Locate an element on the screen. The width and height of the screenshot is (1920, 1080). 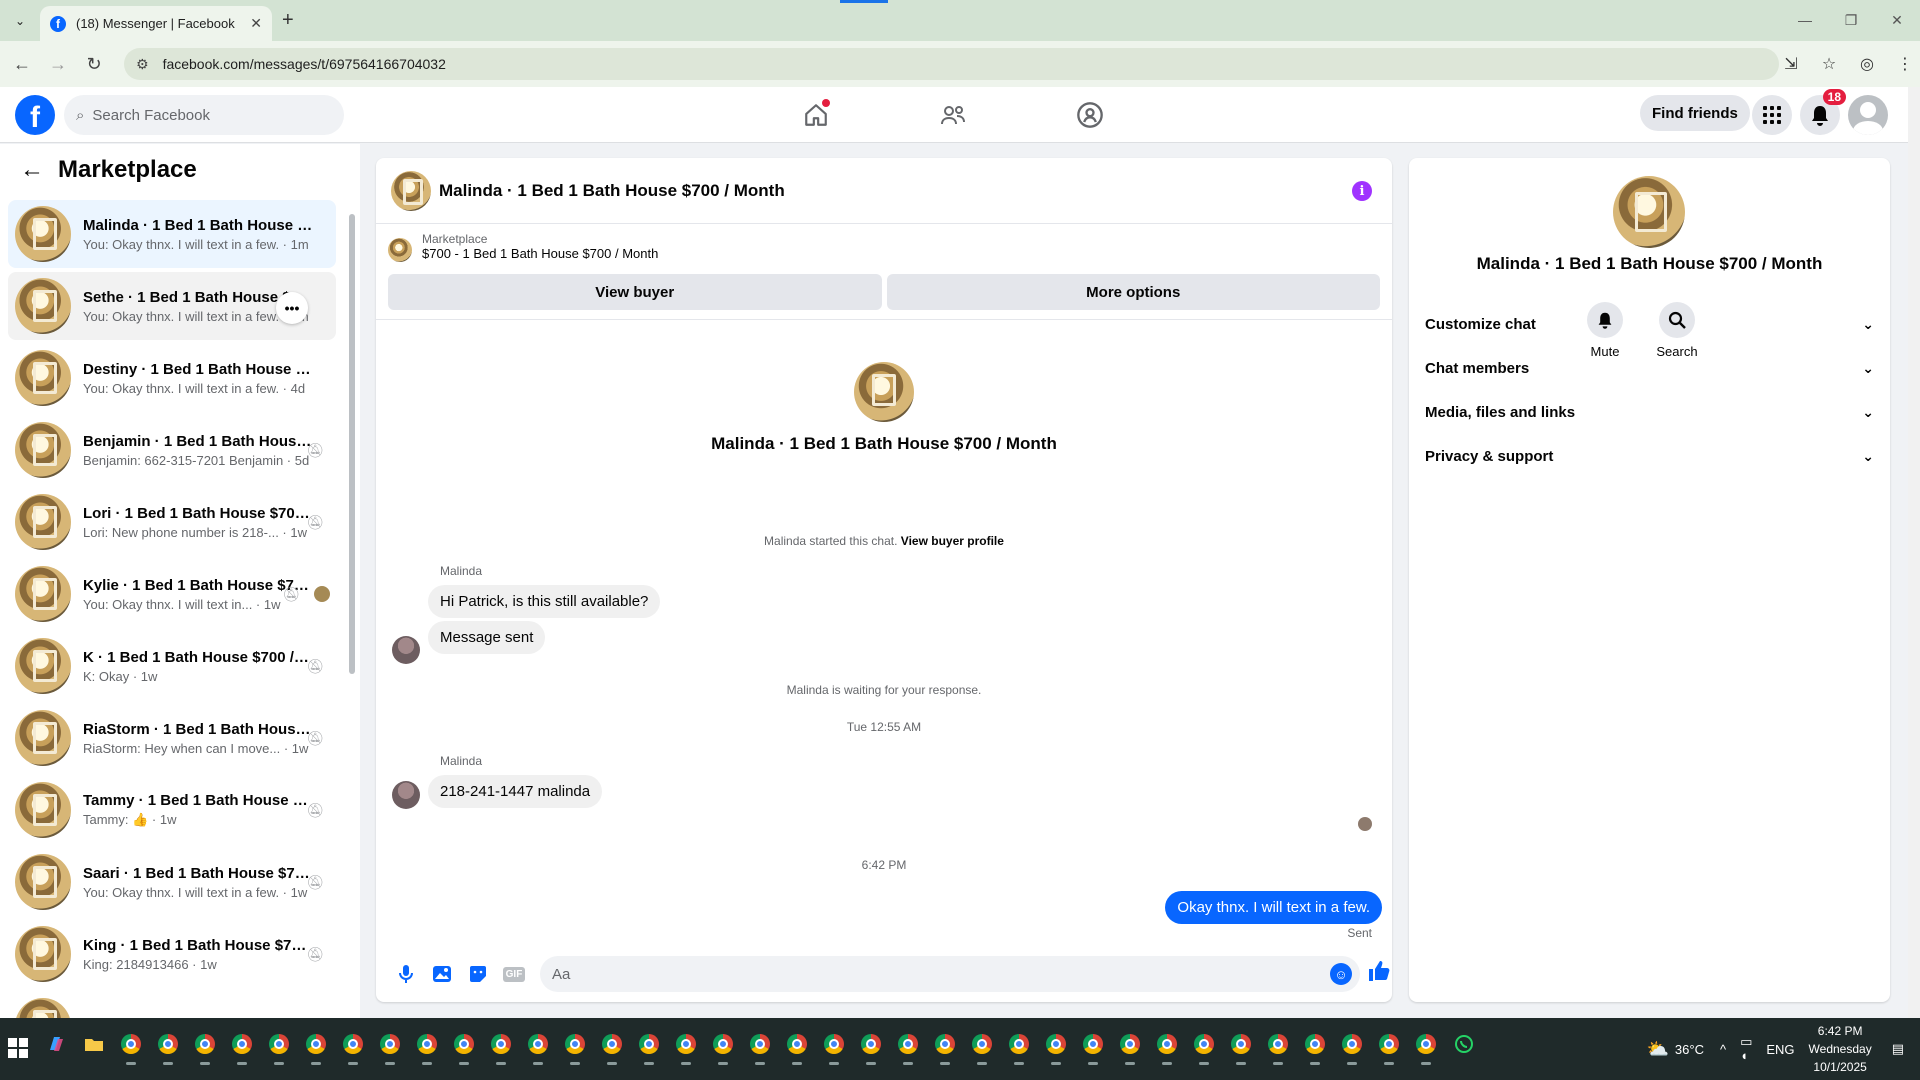
view-buyer-button: View buyer is located at coordinates (635, 292).